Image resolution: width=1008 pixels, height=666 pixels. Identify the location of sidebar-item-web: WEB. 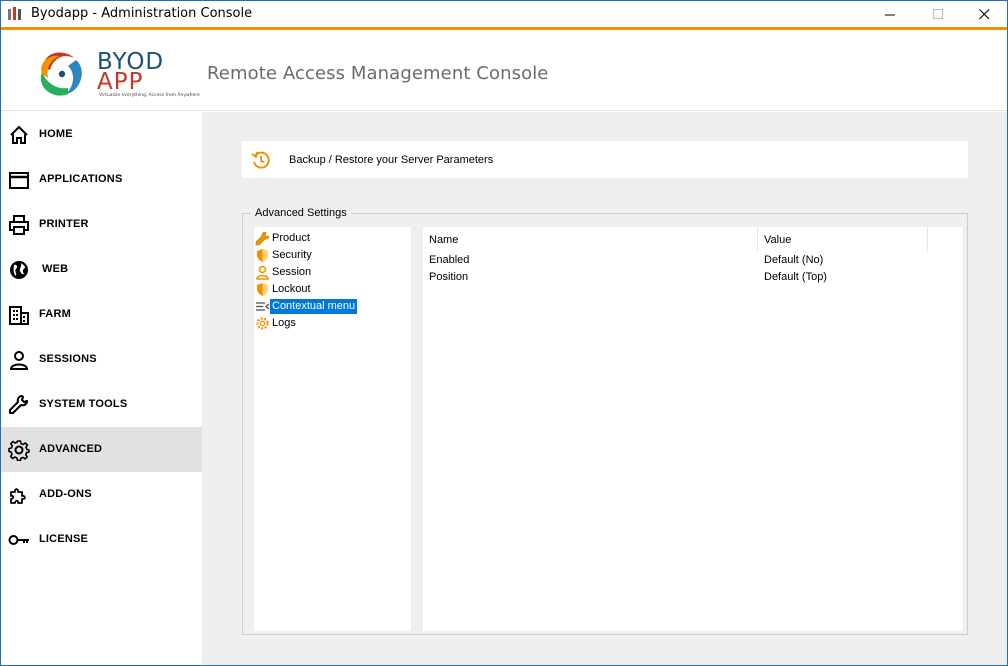
(101, 269).